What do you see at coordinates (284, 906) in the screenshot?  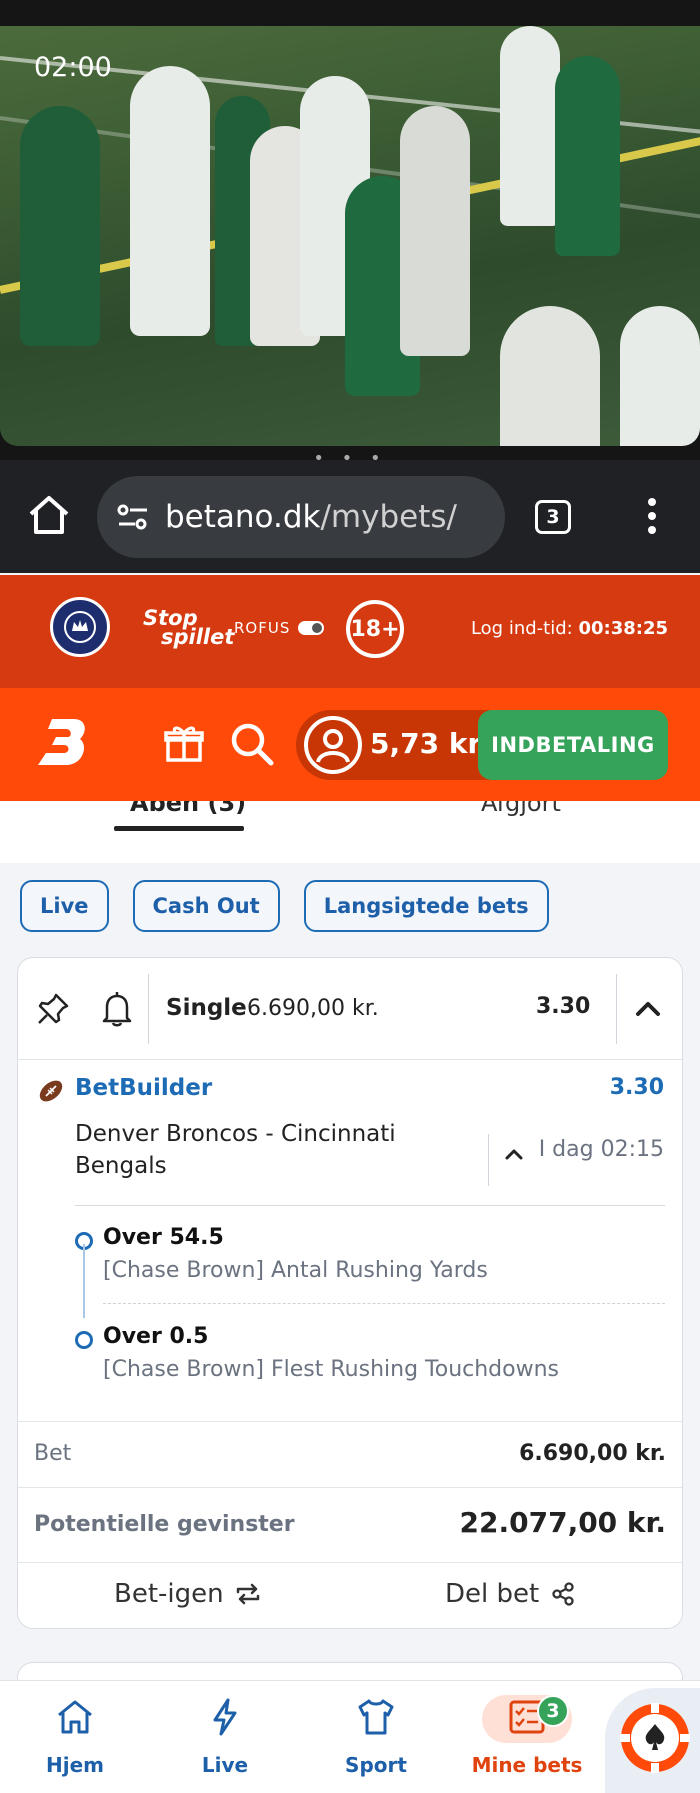 I see `bet-filters: Live Cash Out Langsigtede bets` at bounding box center [284, 906].